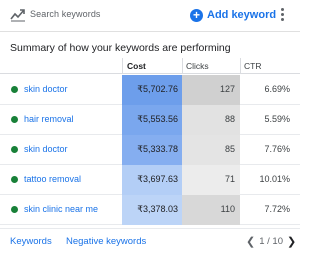 The image size is (320, 256). What do you see at coordinates (242, 15) in the screenshot?
I see `add-keyword-label: Add keyword` at bounding box center [242, 15].